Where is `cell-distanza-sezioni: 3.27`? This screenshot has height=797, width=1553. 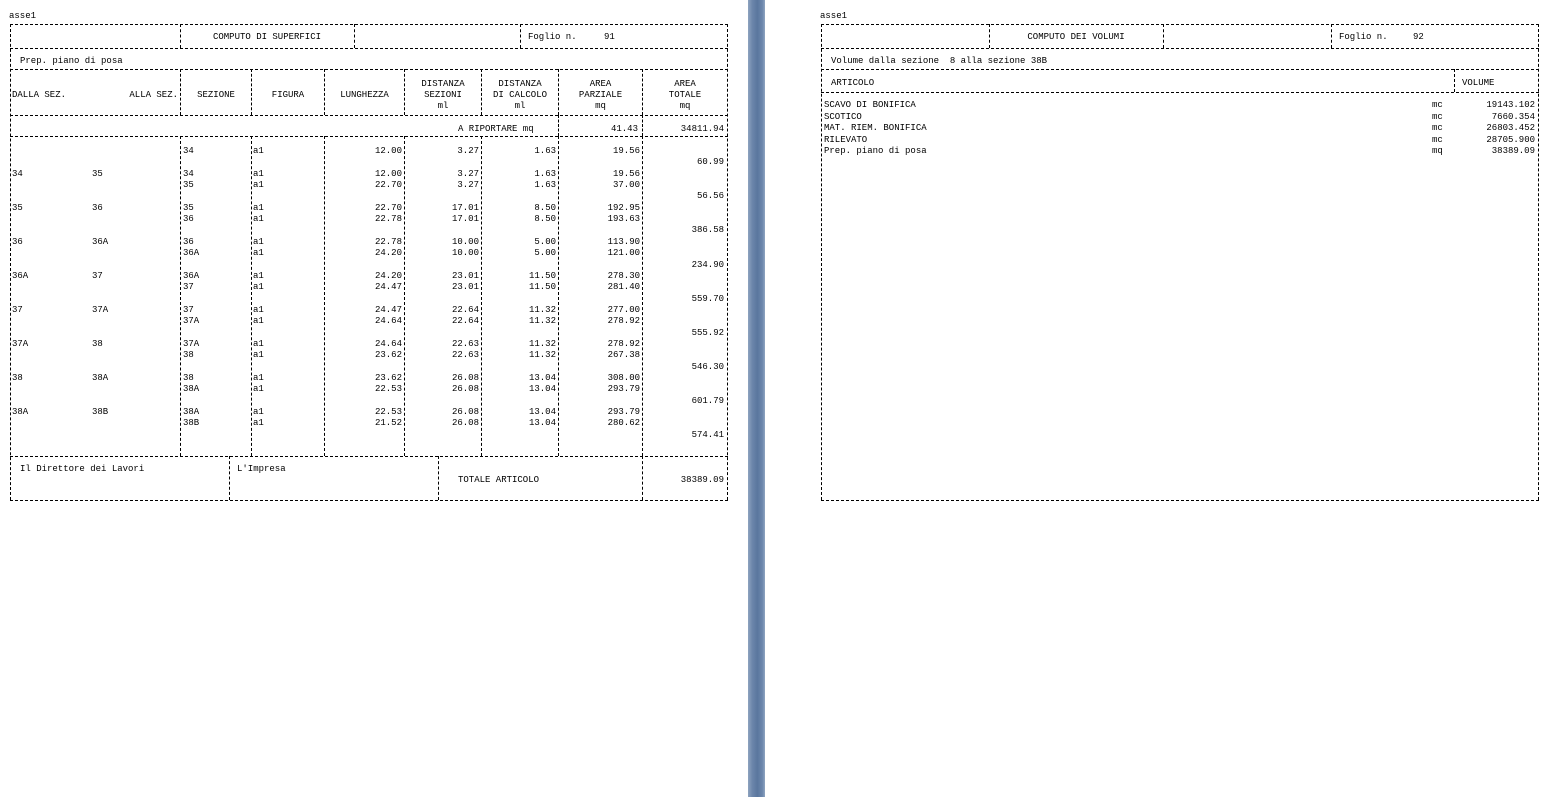
cell-distanza-sezioni: 3.27 is located at coordinates (468, 185).